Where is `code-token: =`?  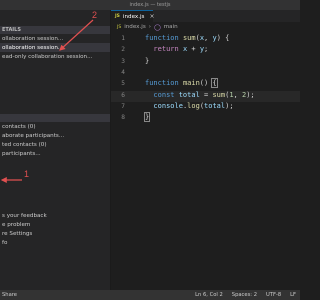 code-token: = is located at coordinates (206, 94).